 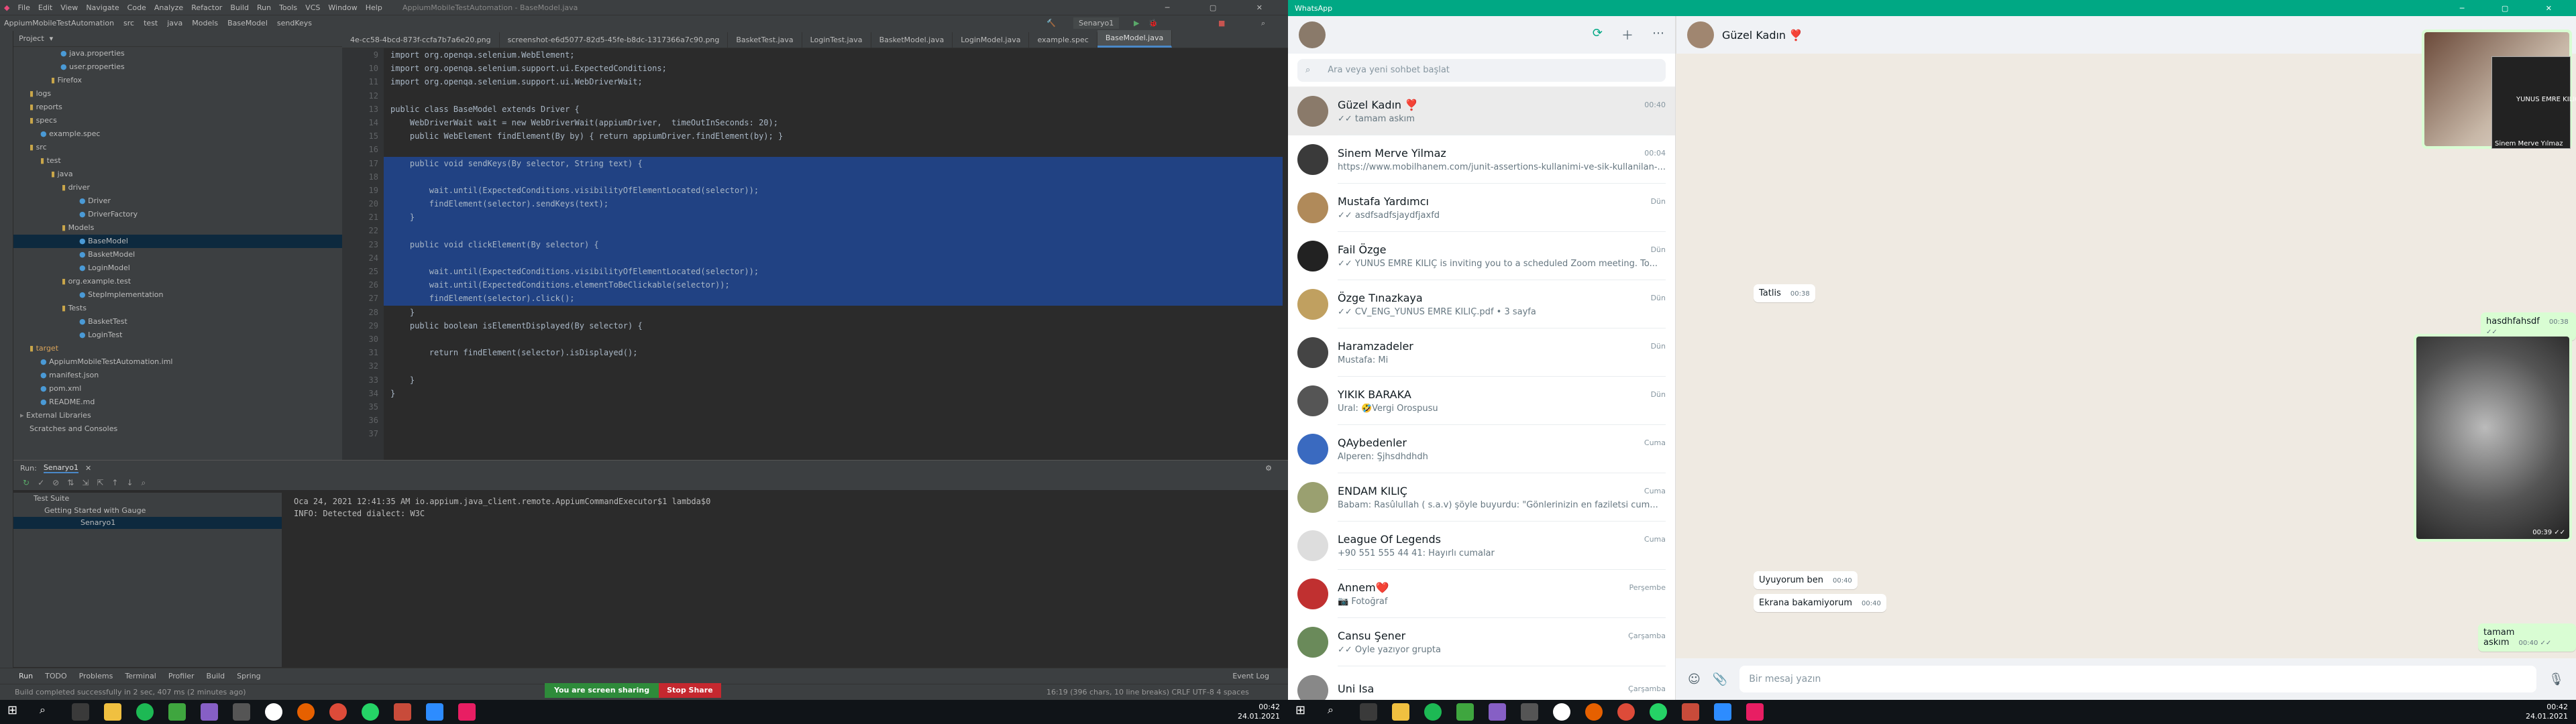 I want to click on tool-run: Run, so click(x=26, y=676).